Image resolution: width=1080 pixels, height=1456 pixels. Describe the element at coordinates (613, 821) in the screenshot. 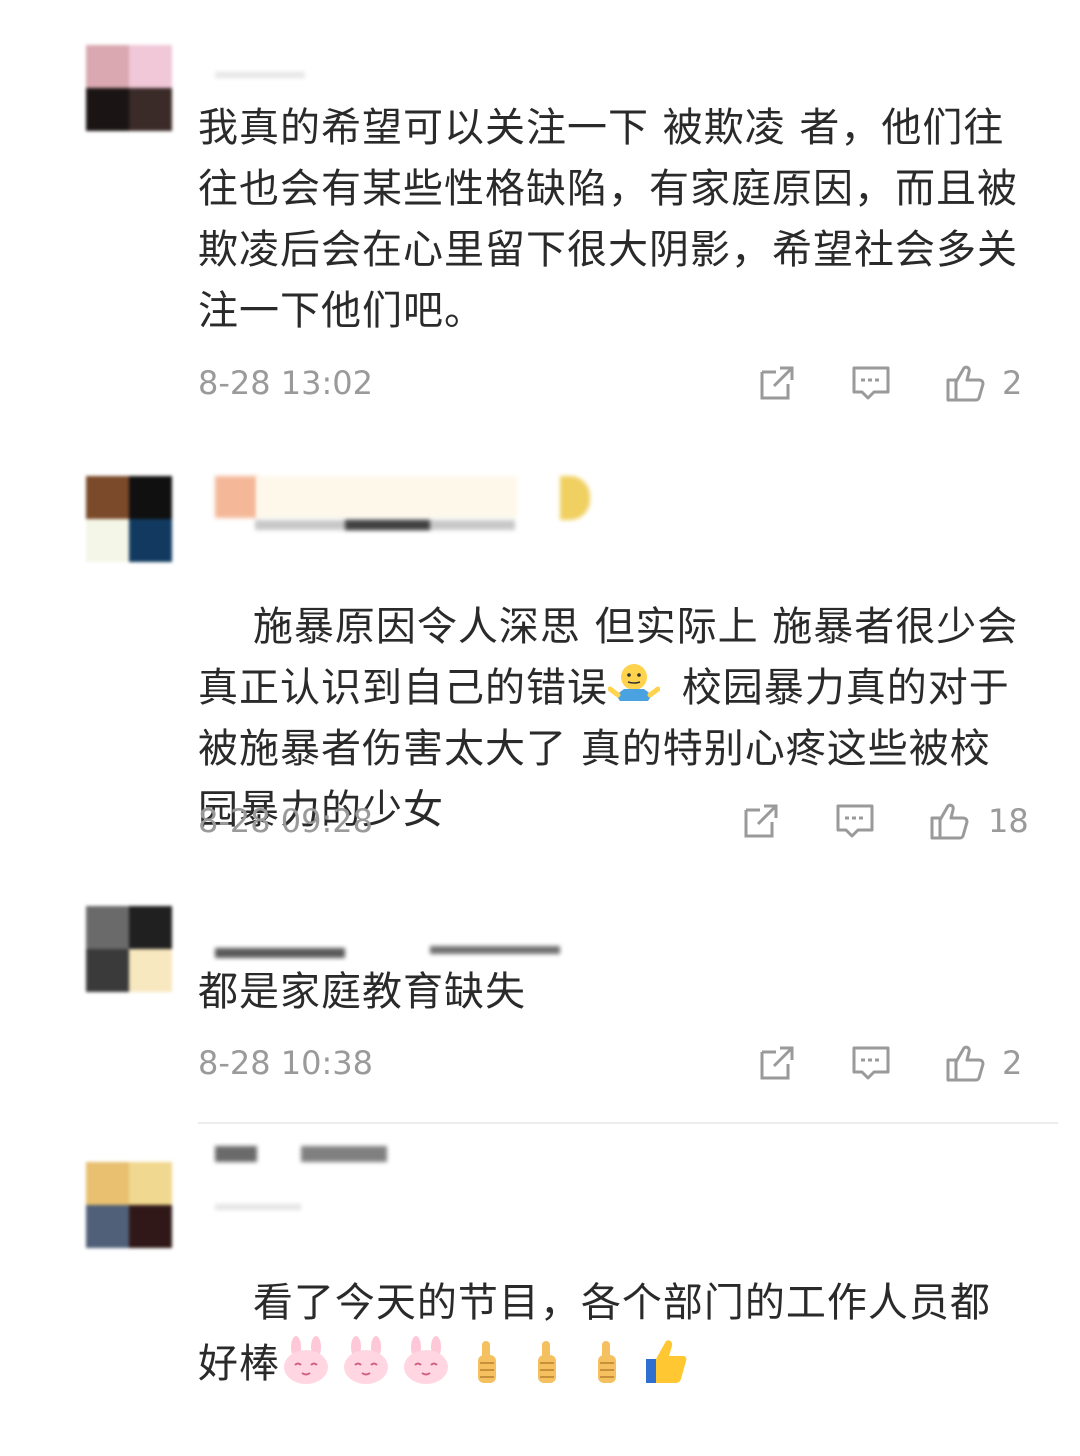

I see `comment-meta: 8-28 09:28 18` at that location.